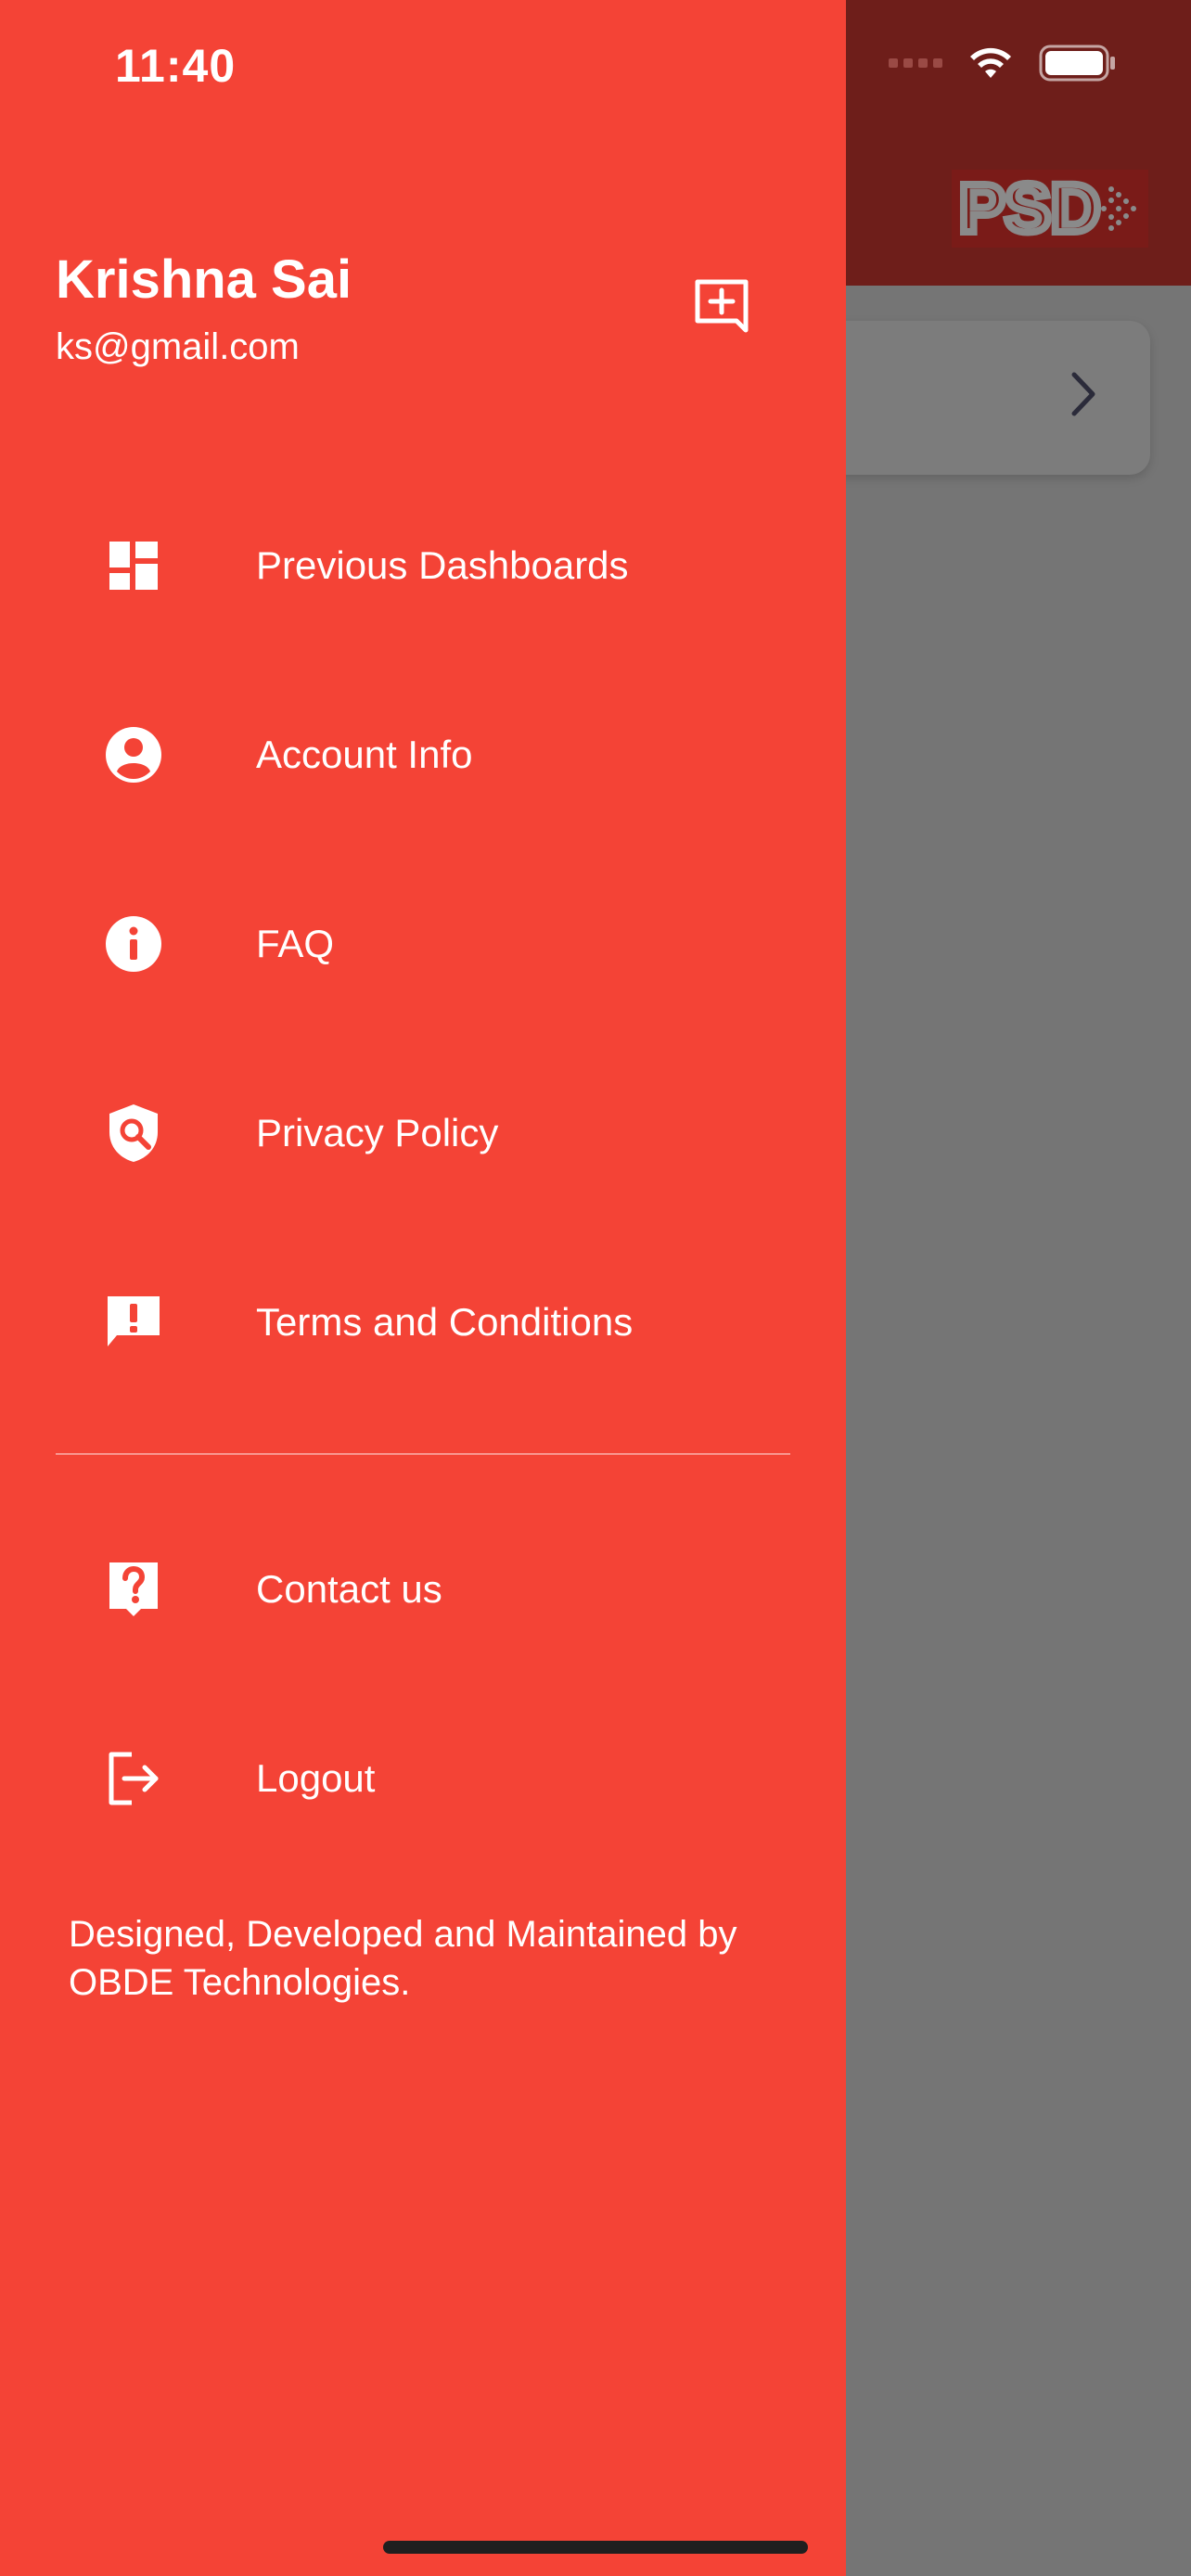  I want to click on footer-credit-line: OBDE Technologies., so click(240, 1982).